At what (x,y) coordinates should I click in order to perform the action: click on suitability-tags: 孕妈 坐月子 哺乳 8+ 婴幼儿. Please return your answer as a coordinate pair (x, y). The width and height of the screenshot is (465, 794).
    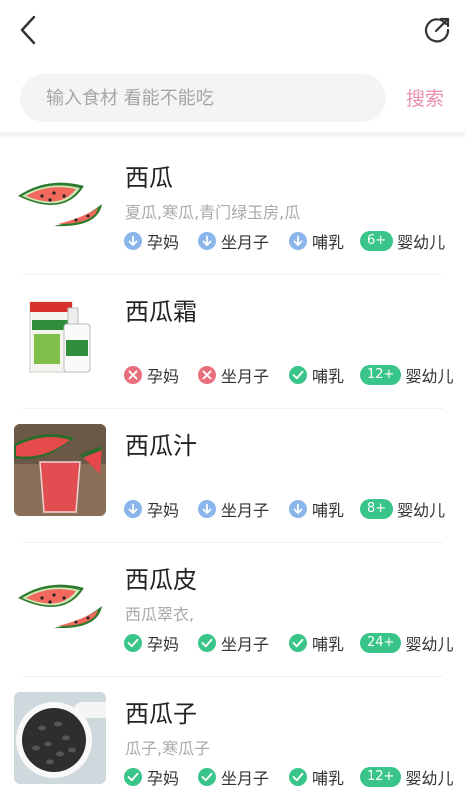
    Looking at the image, I should click on (289, 509).